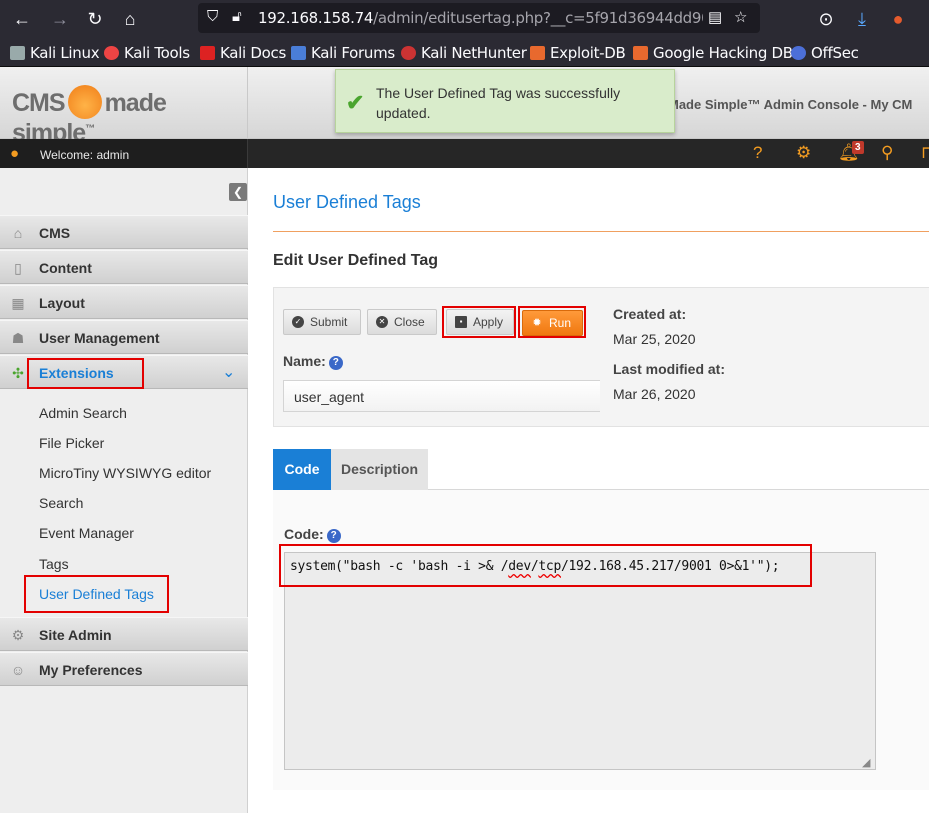  I want to click on notification-badge: 3, so click(858, 147).